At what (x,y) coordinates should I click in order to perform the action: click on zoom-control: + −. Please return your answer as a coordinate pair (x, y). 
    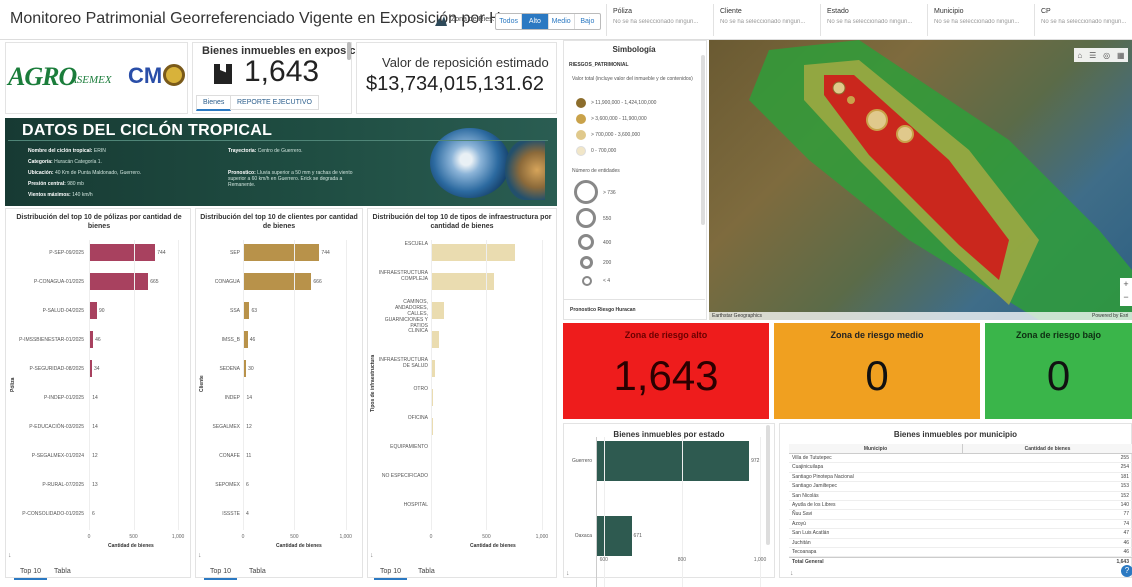
    Looking at the image, I should click on (1126, 292).